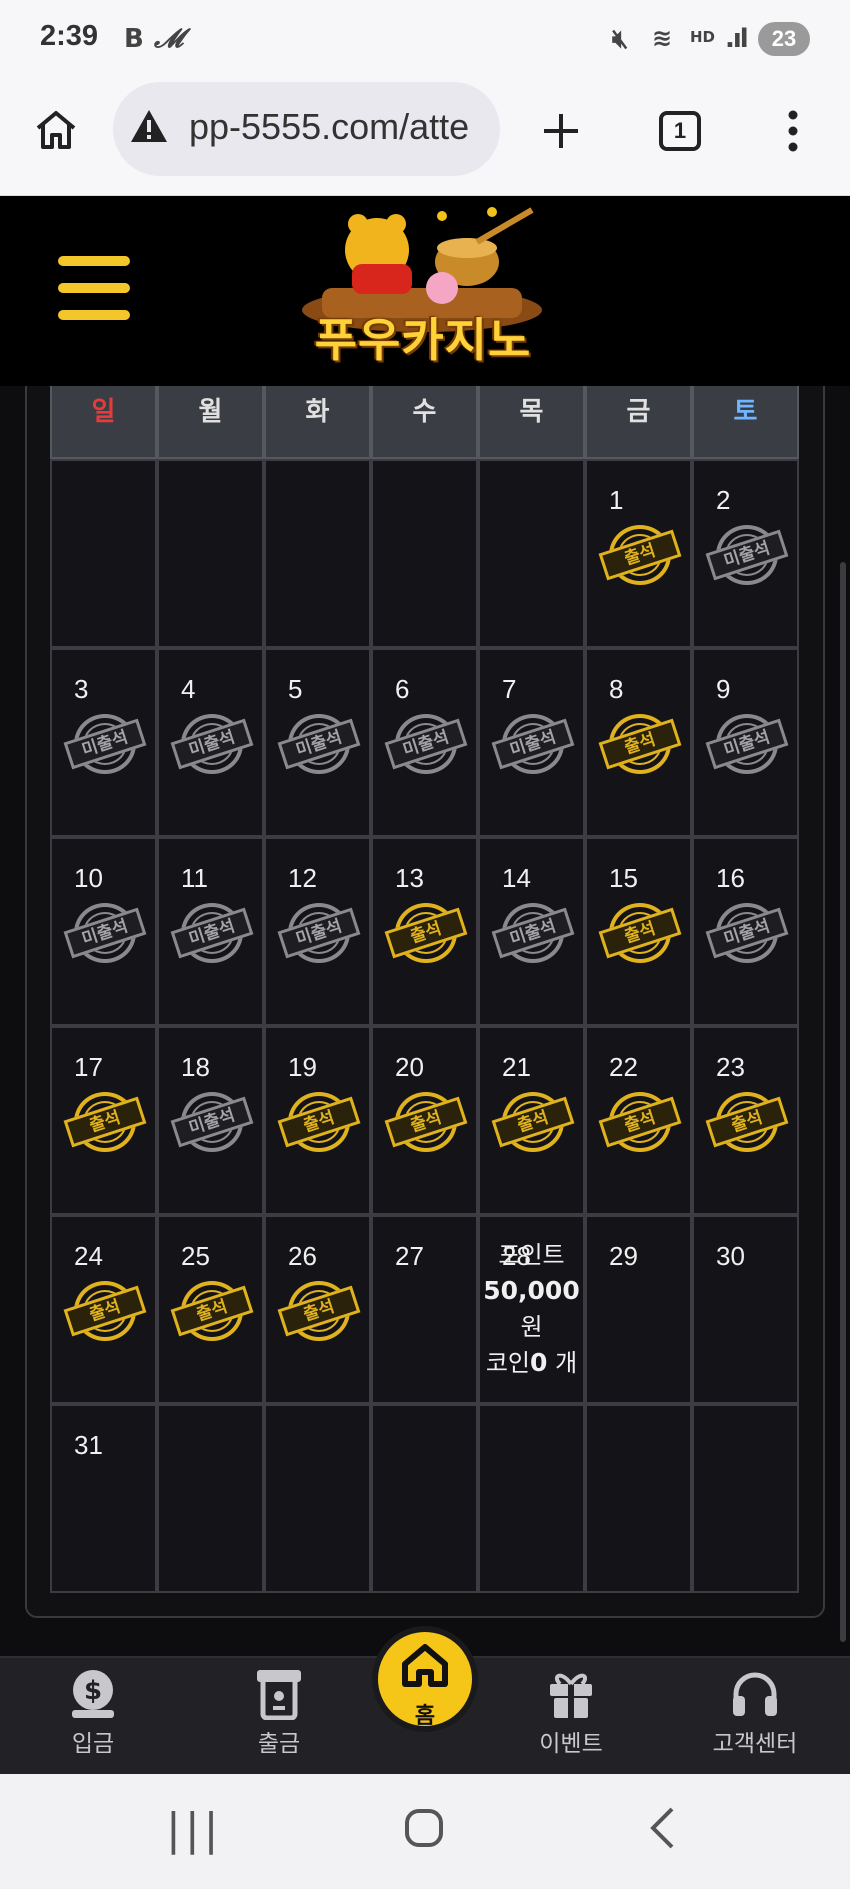 The height and width of the screenshot is (1889, 850). What do you see at coordinates (755, 1744) in the screenshot?
I see `nav-support-label: 고객센터` at bounding box center [755, 1744].